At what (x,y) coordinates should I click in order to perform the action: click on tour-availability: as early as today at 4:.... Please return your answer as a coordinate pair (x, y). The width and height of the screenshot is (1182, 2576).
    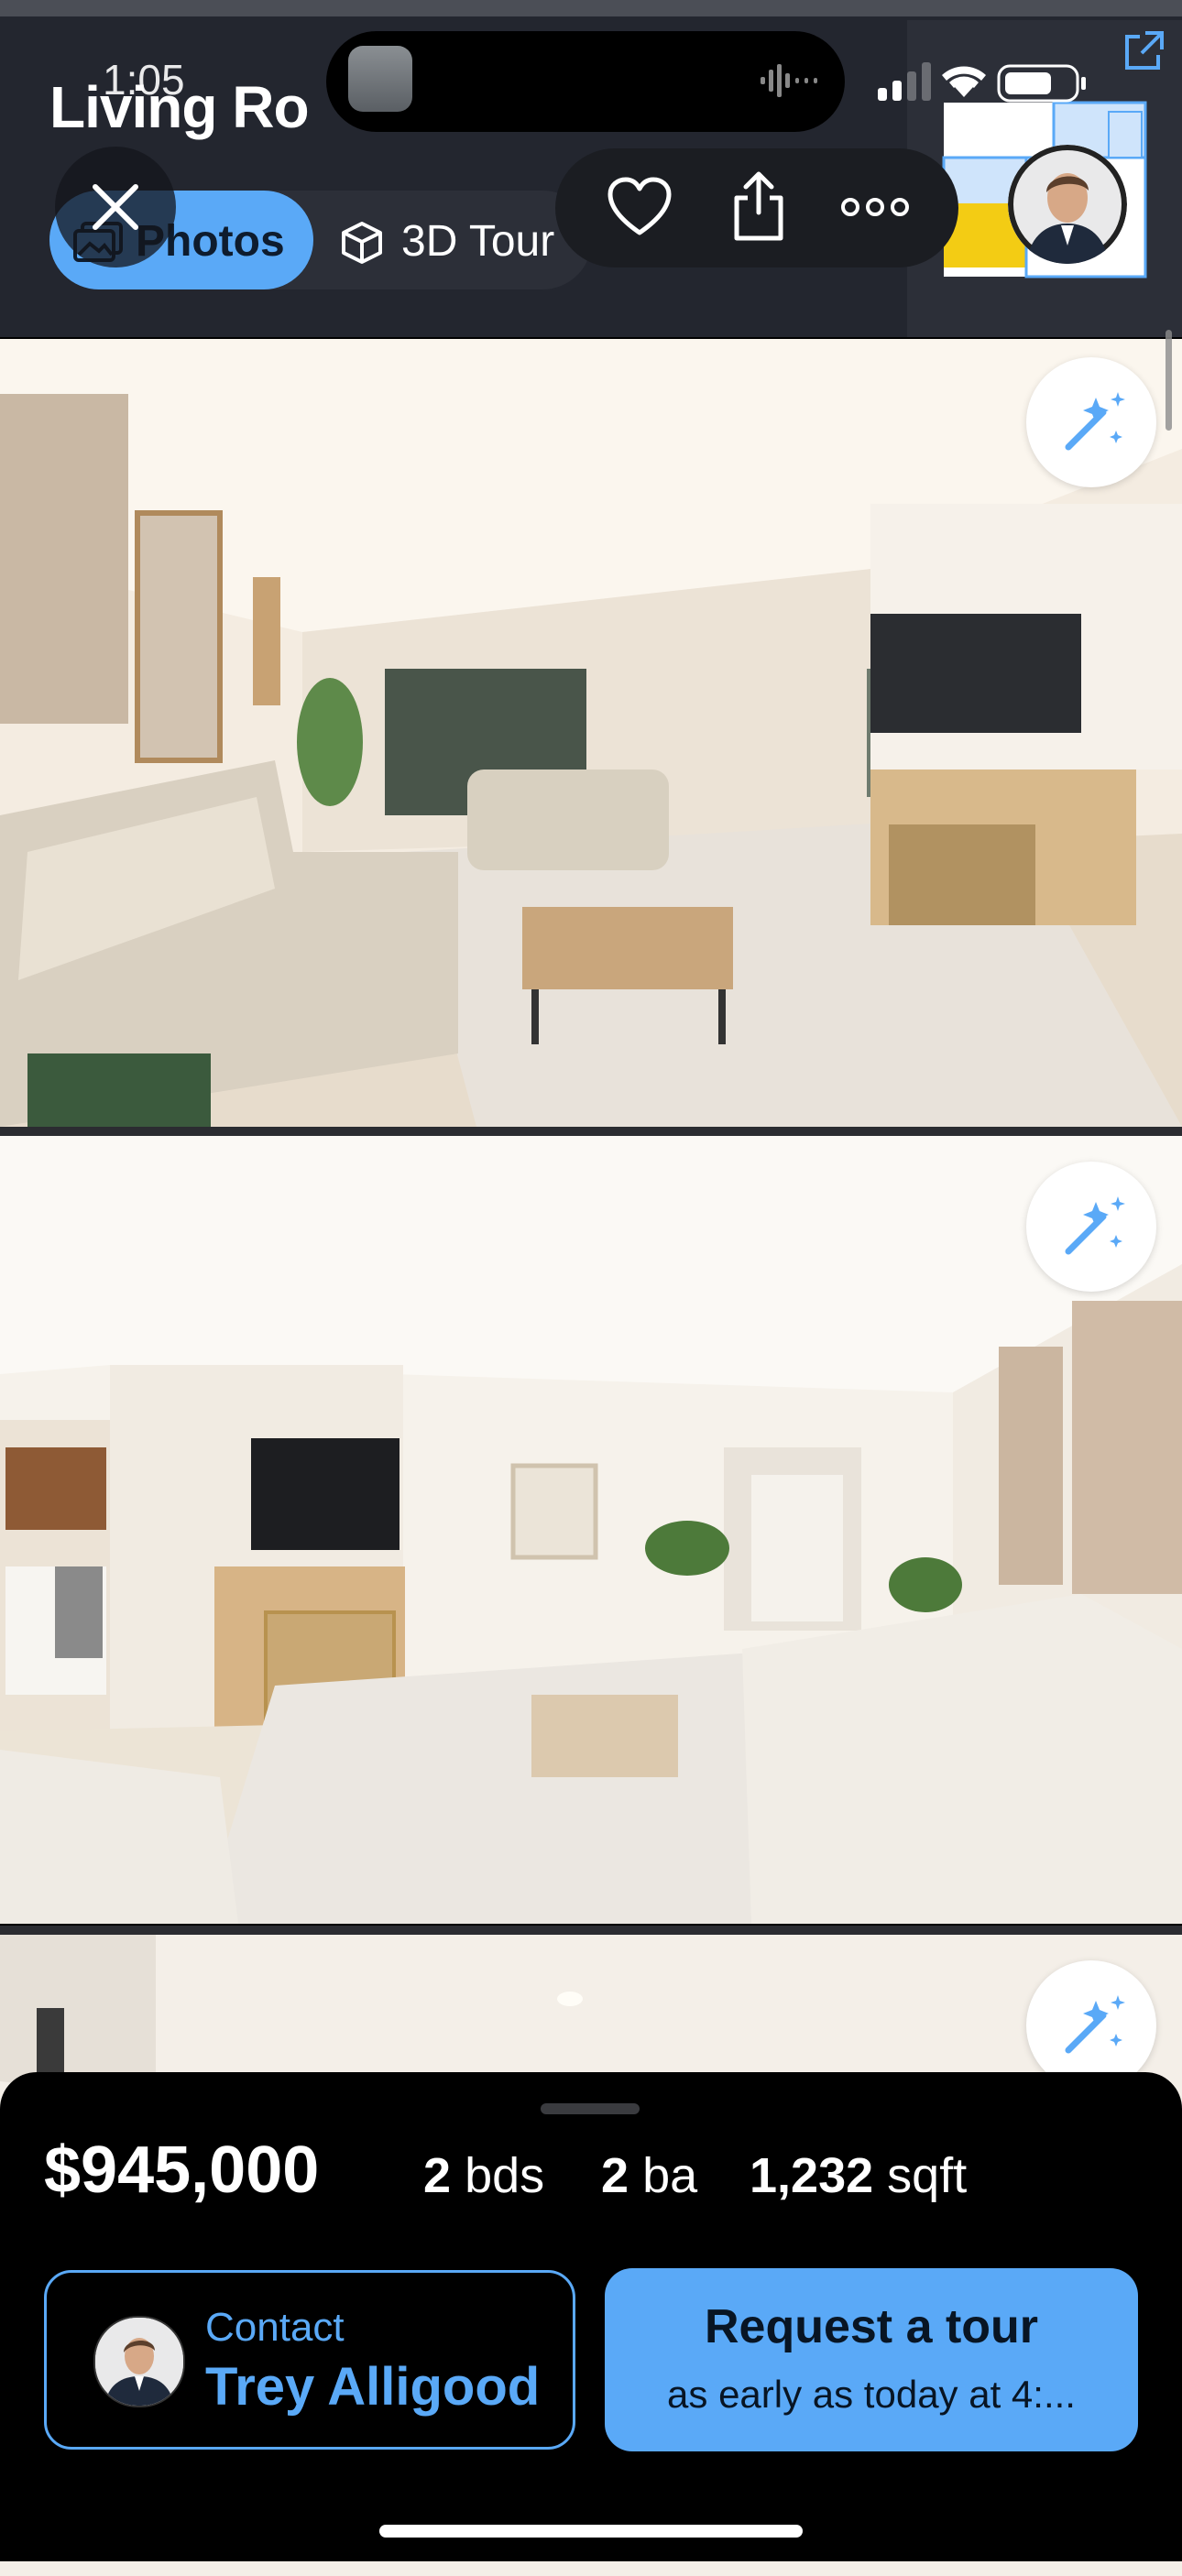
    Looking at the image, I should click on (872, 2395).